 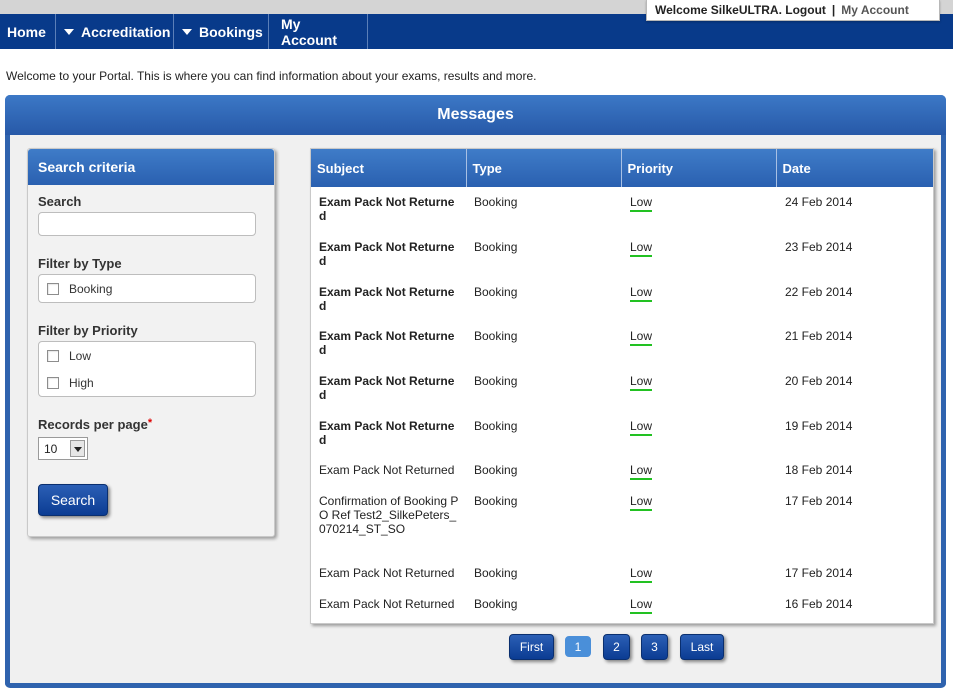 What do you see at coordinates (147, 382) in the screenshot?
I see `priority-option-high: High` at bounding box center [147, 382].